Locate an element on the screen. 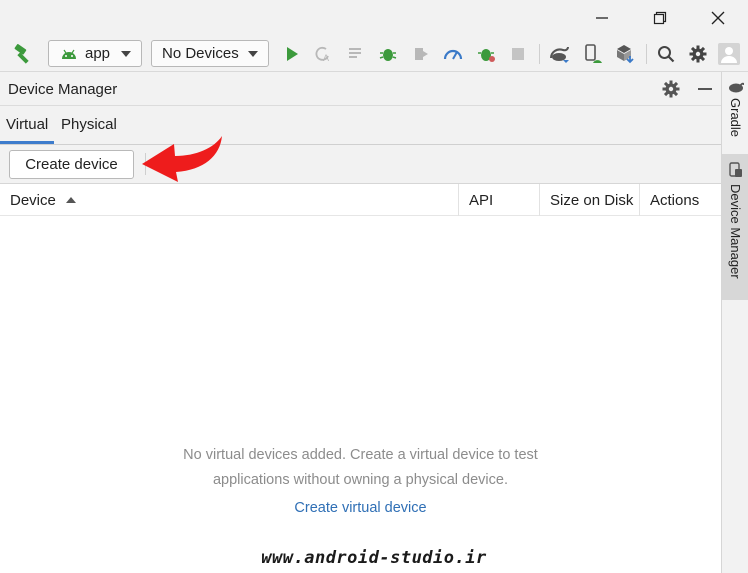  create-device-button: Create device is located at coordinates (71, 164).